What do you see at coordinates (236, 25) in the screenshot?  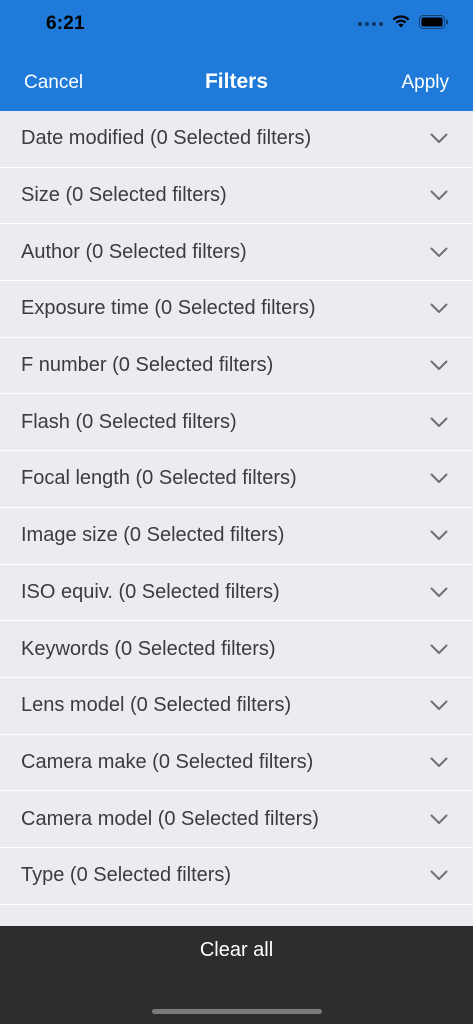 I see `status-bar: 6:21` at bounding box center [236, 25].